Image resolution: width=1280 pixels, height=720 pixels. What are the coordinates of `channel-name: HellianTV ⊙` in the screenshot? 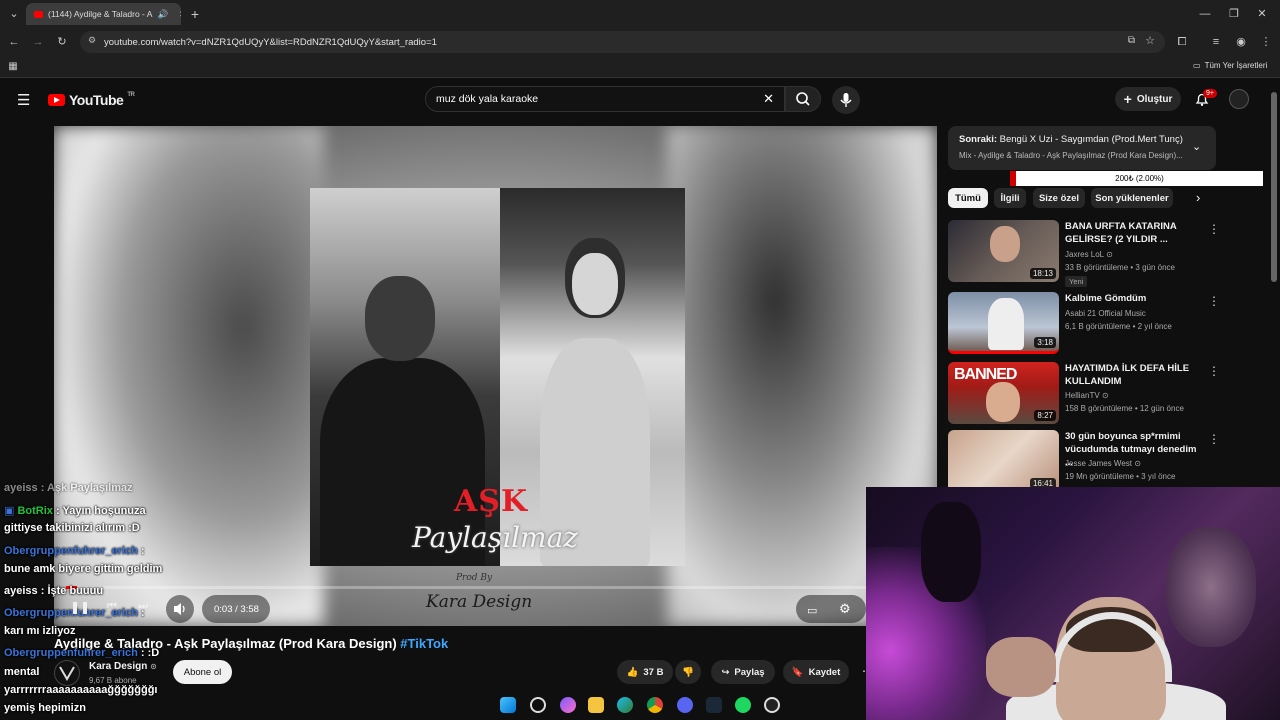 It's located at (1087, 395).